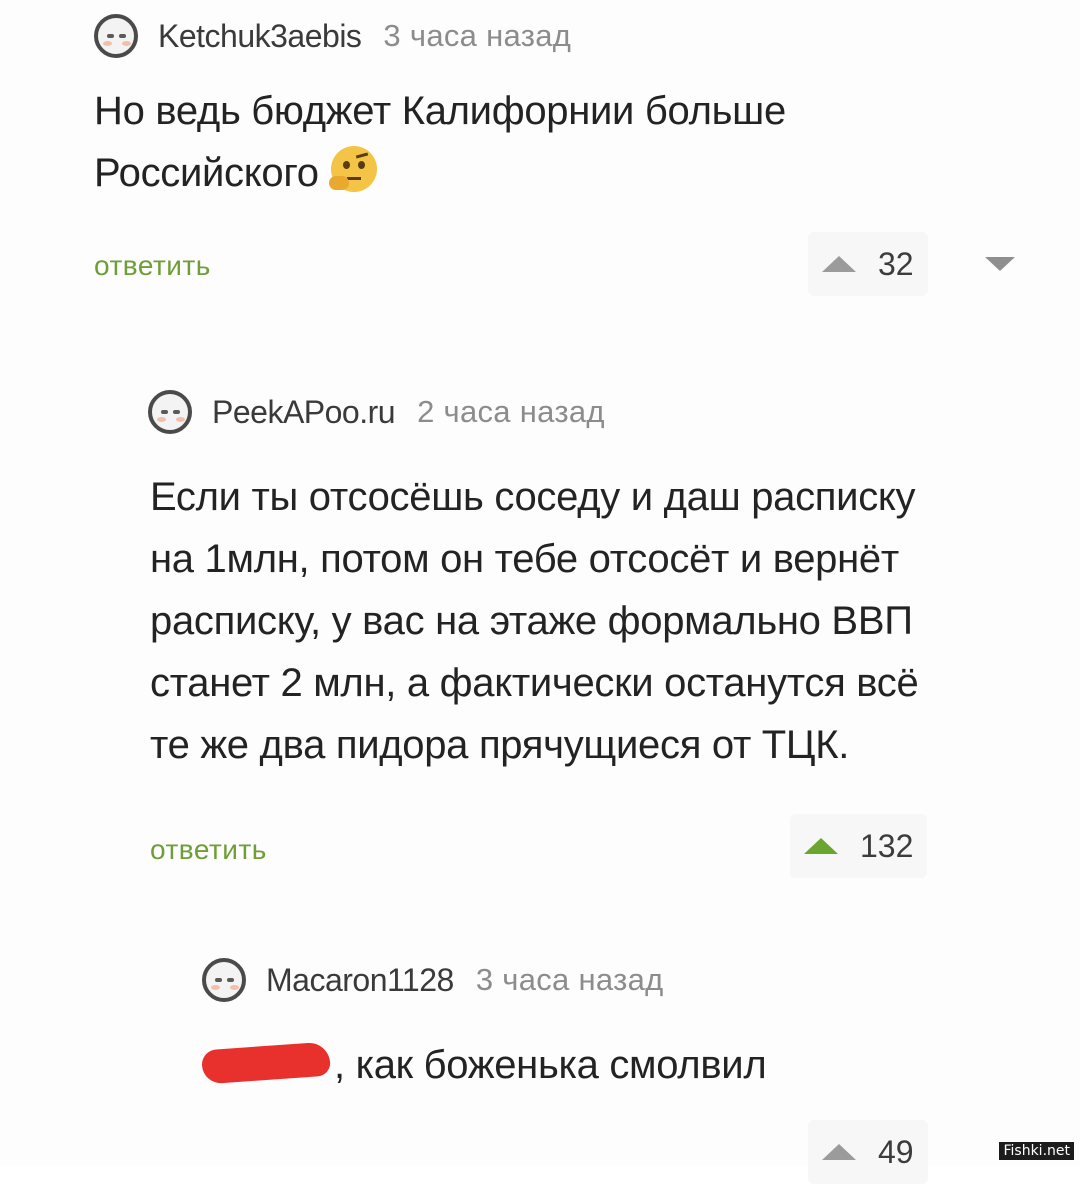  I want to click on thinking-face-icon, so click(352, 169).